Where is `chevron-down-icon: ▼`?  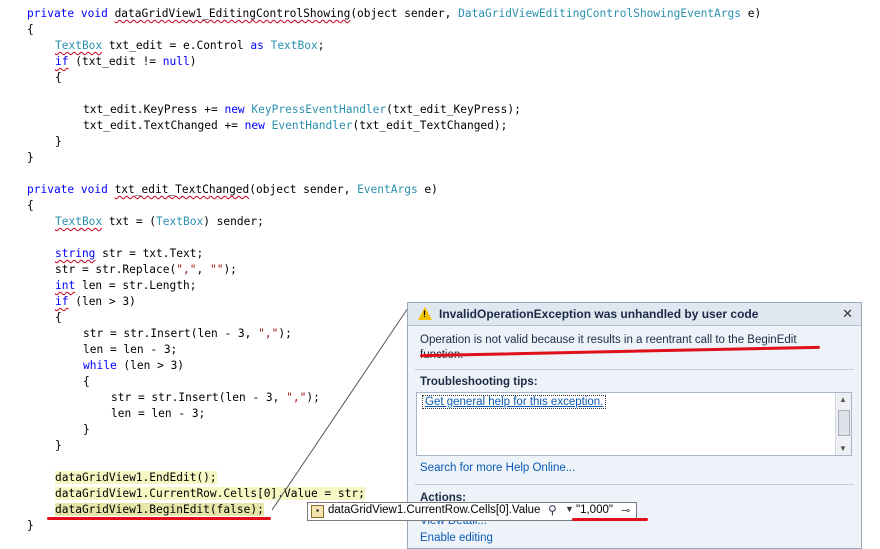
chevron-down-icon: ▼ is located at coordinates (569, 509).